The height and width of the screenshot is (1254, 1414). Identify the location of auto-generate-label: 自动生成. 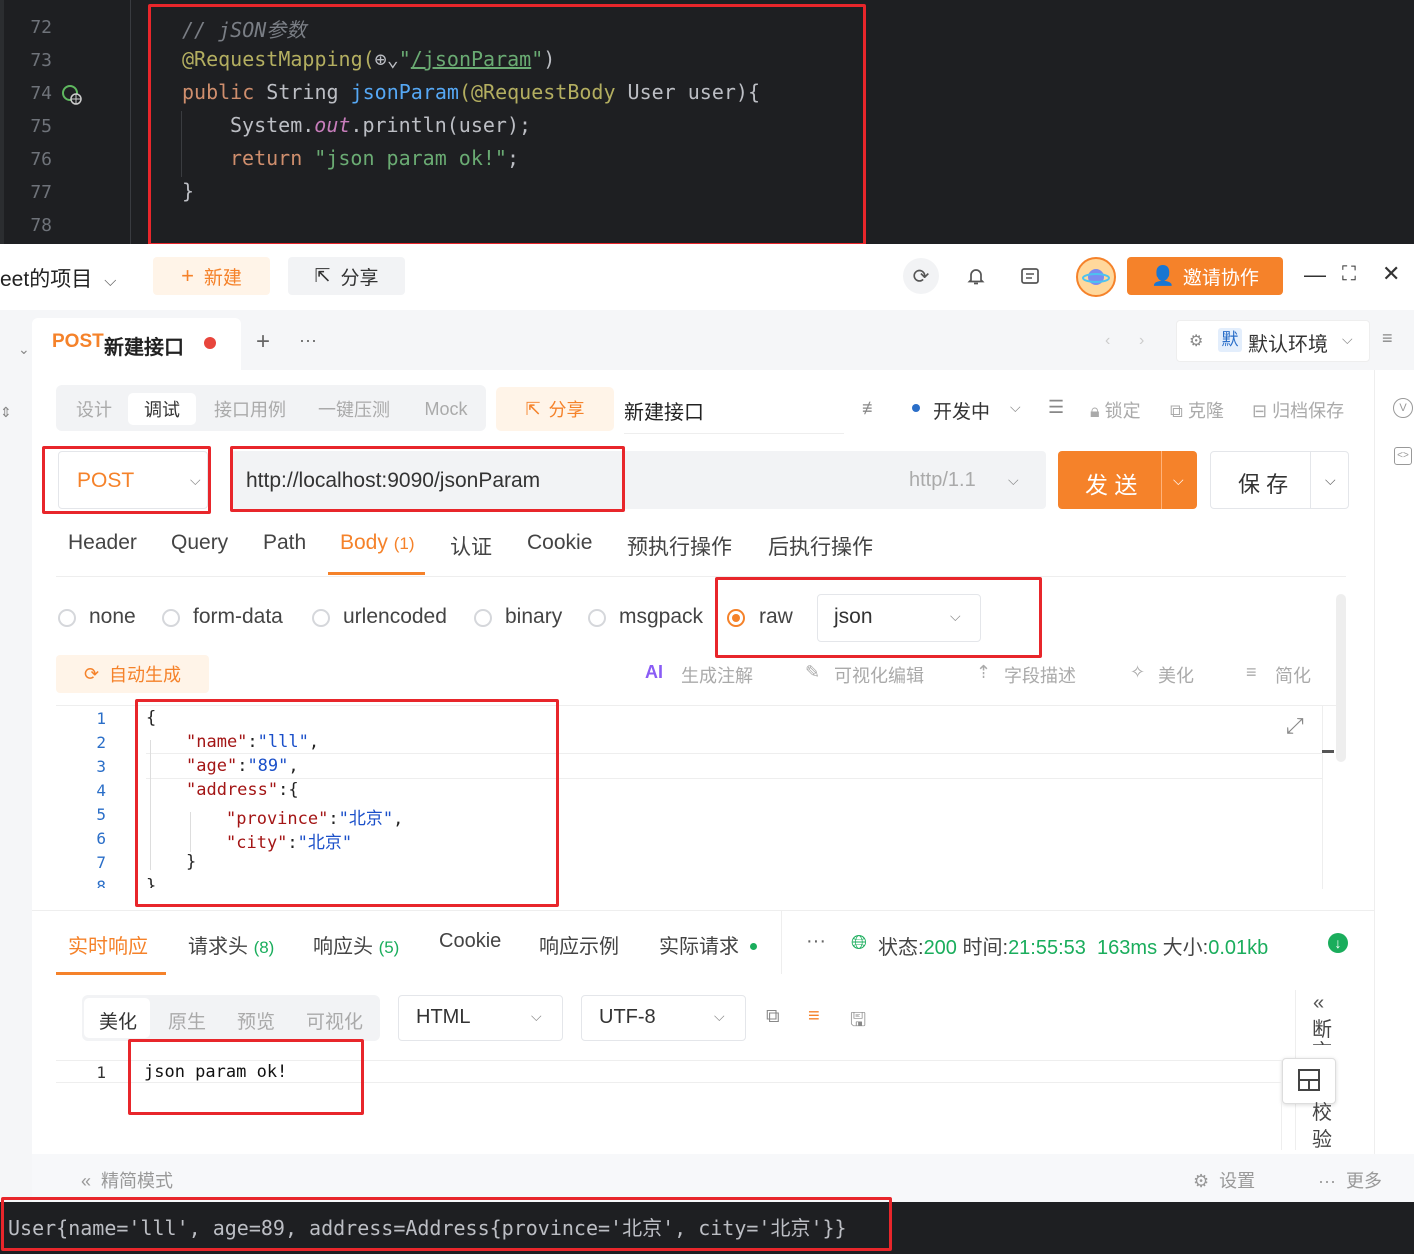
(145, 675).